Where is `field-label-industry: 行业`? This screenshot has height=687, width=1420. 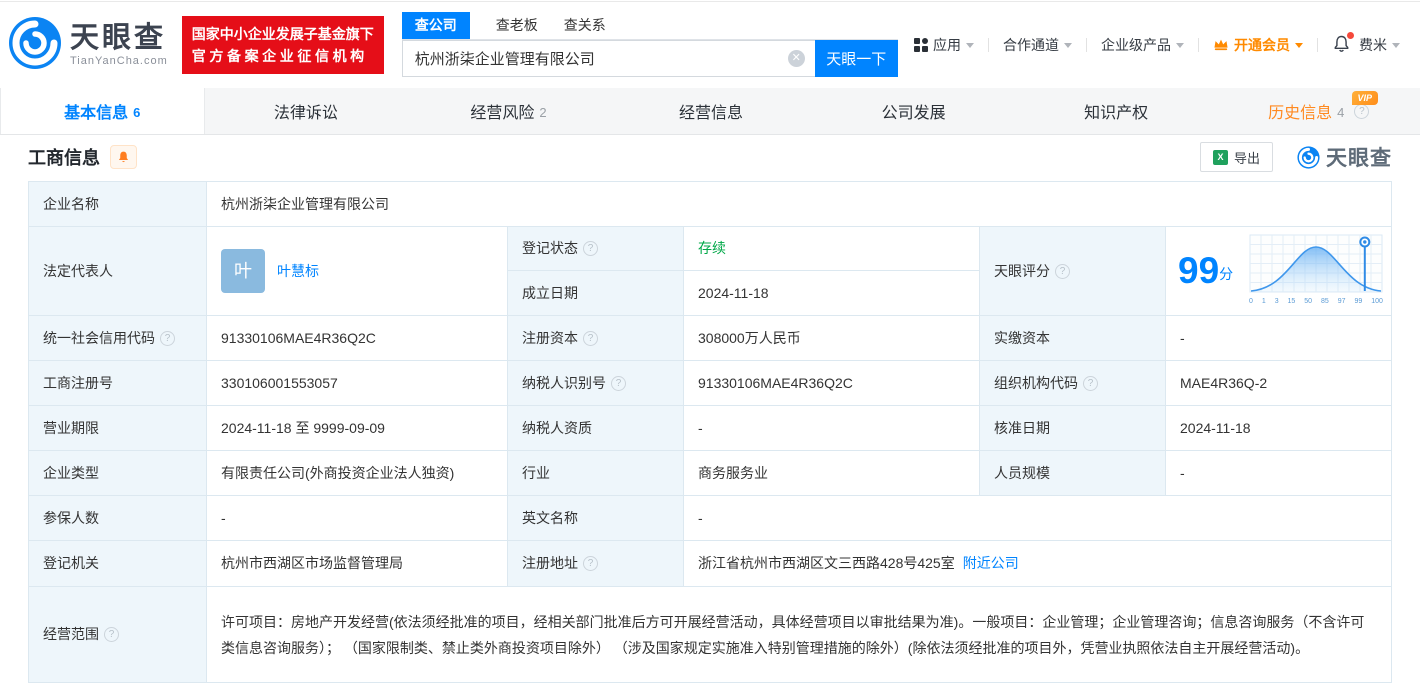
field-label-industry: 行业 is located at coordinates (595, 473).